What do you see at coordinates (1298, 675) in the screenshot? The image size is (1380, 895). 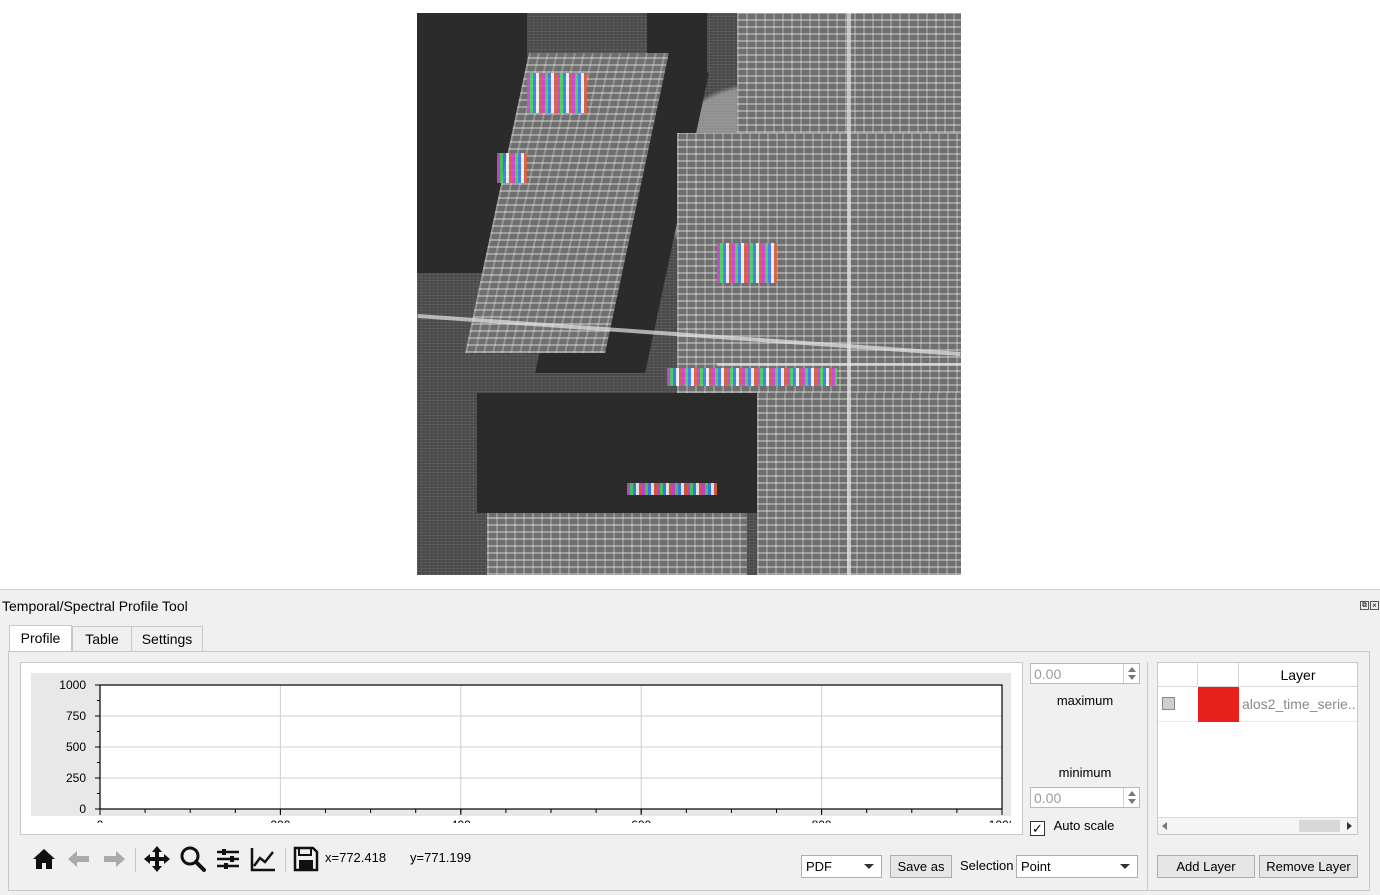 I see `layer-column-header: Layer` at bounding box center [1298, 675].